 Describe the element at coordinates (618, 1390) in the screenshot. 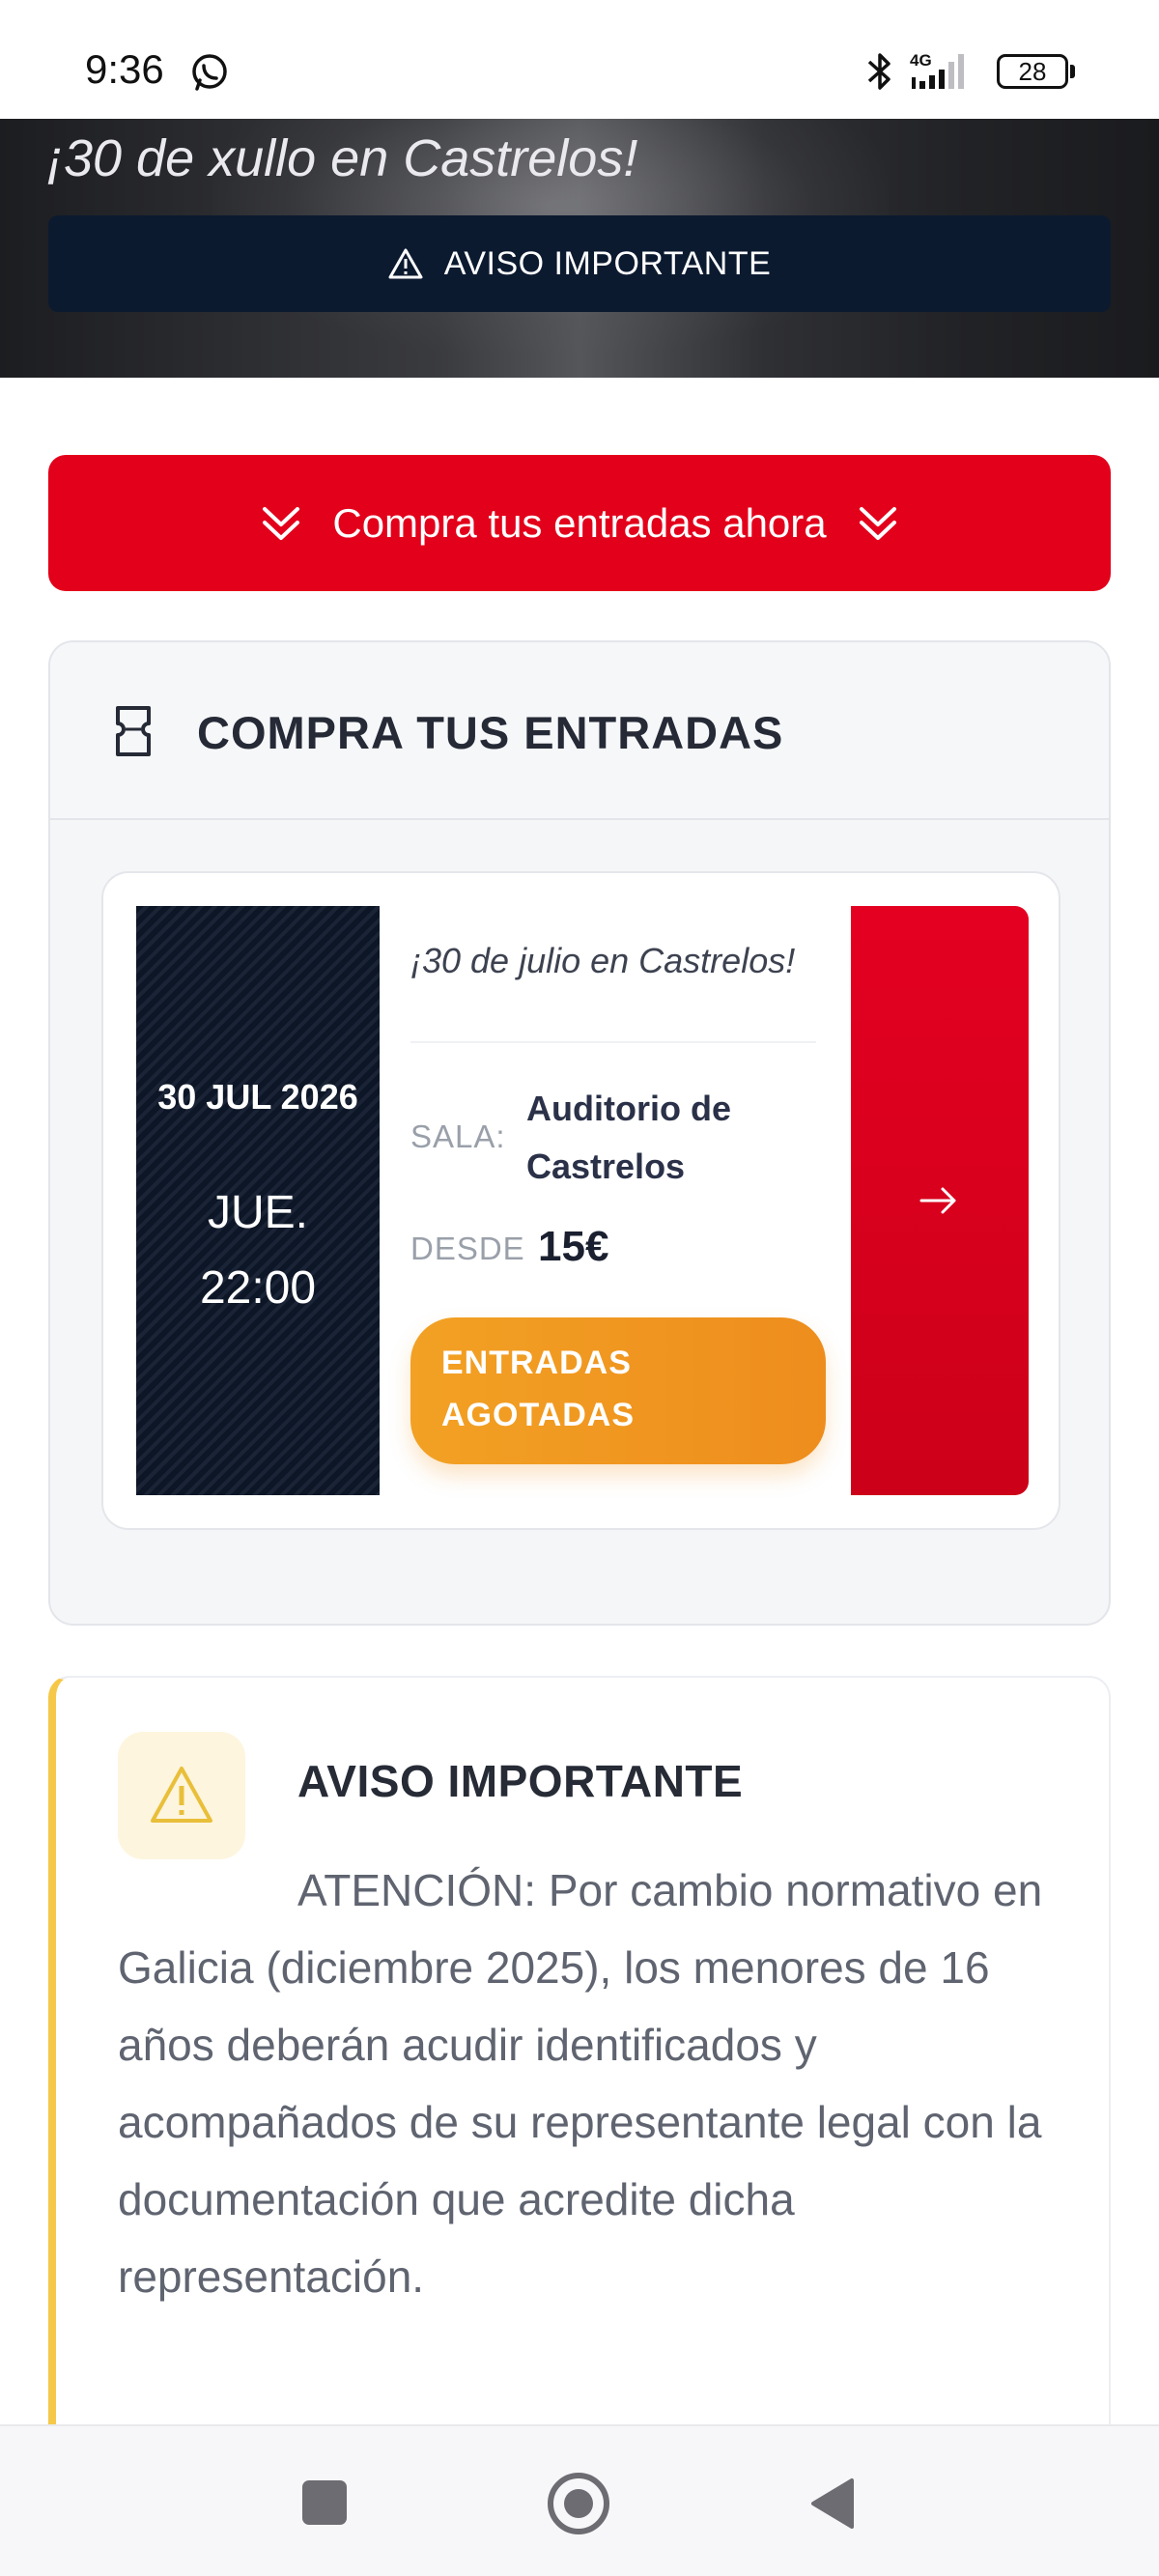

I see `sold-out-button: ENTRADAS AGOTADAS` at that location.